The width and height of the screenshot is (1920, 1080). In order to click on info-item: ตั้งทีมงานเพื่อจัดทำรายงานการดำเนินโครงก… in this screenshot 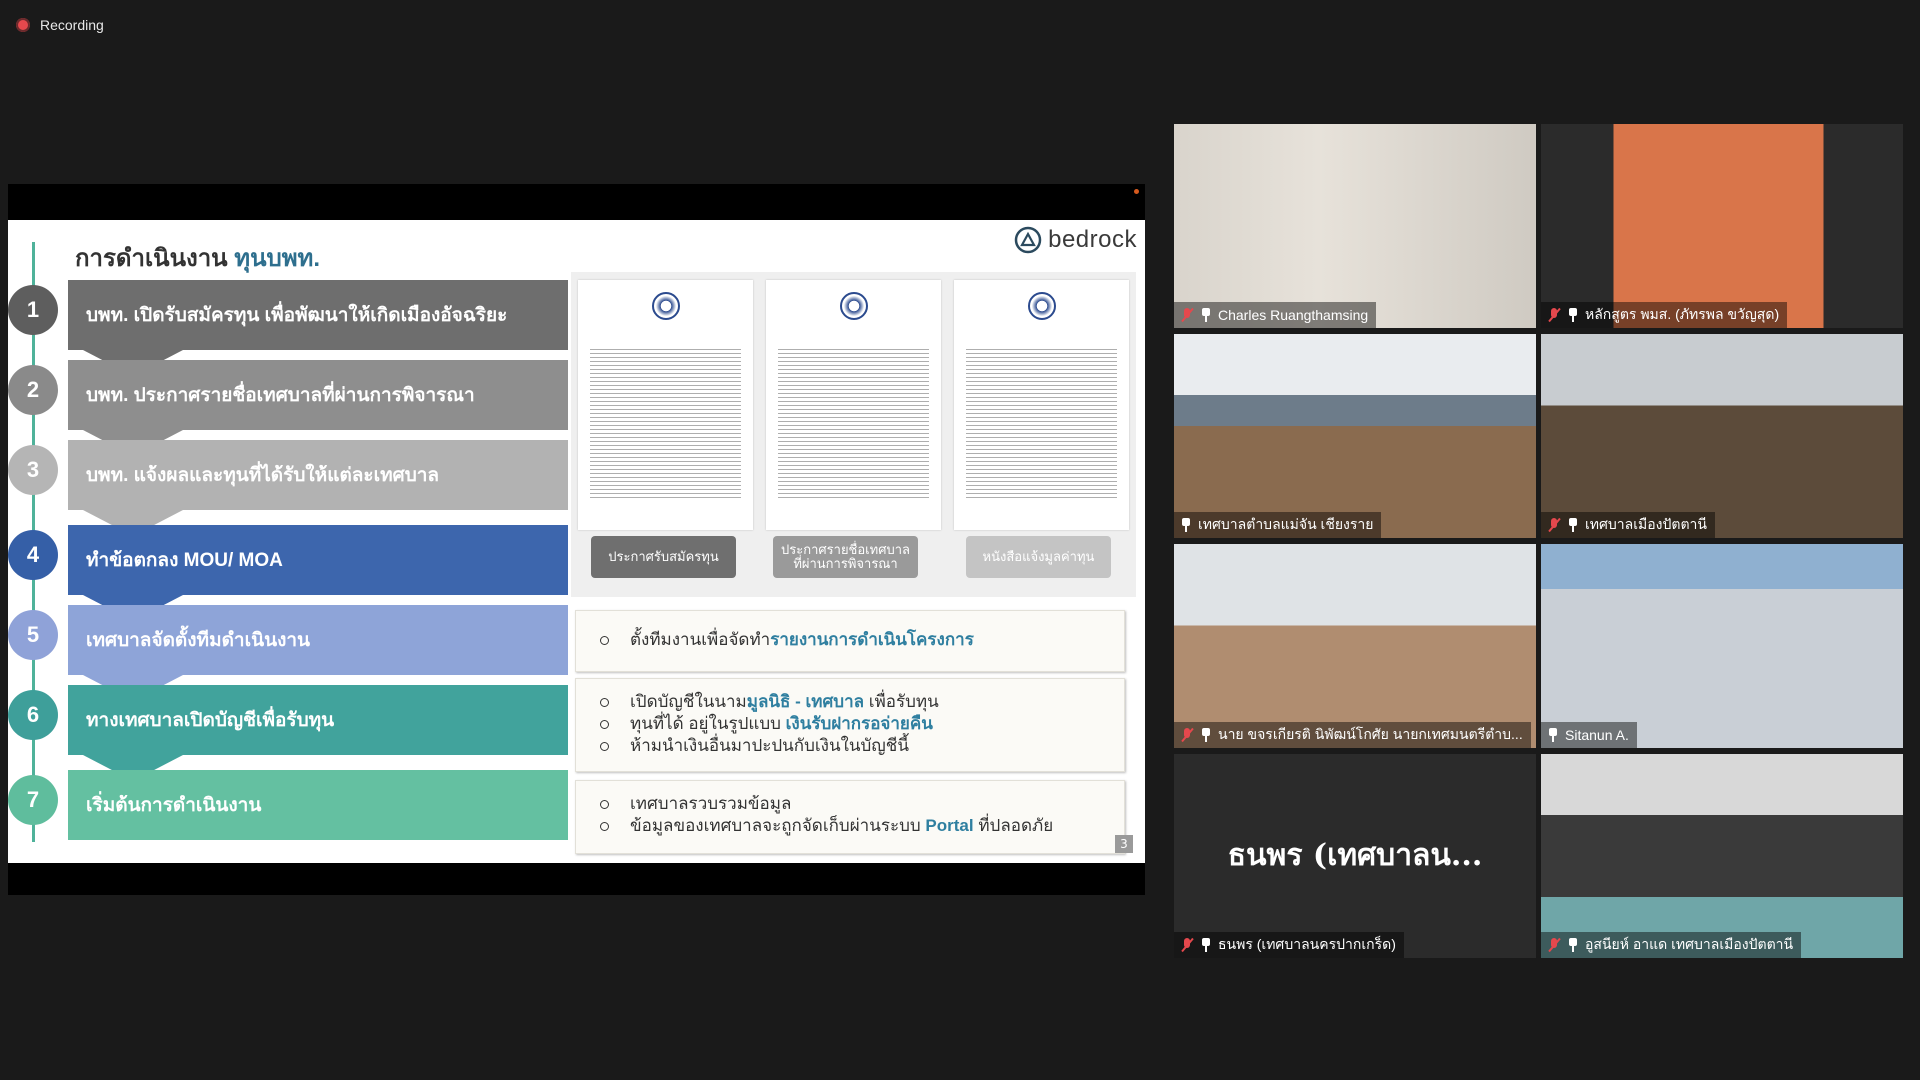, I will do `click(850, 640)`.